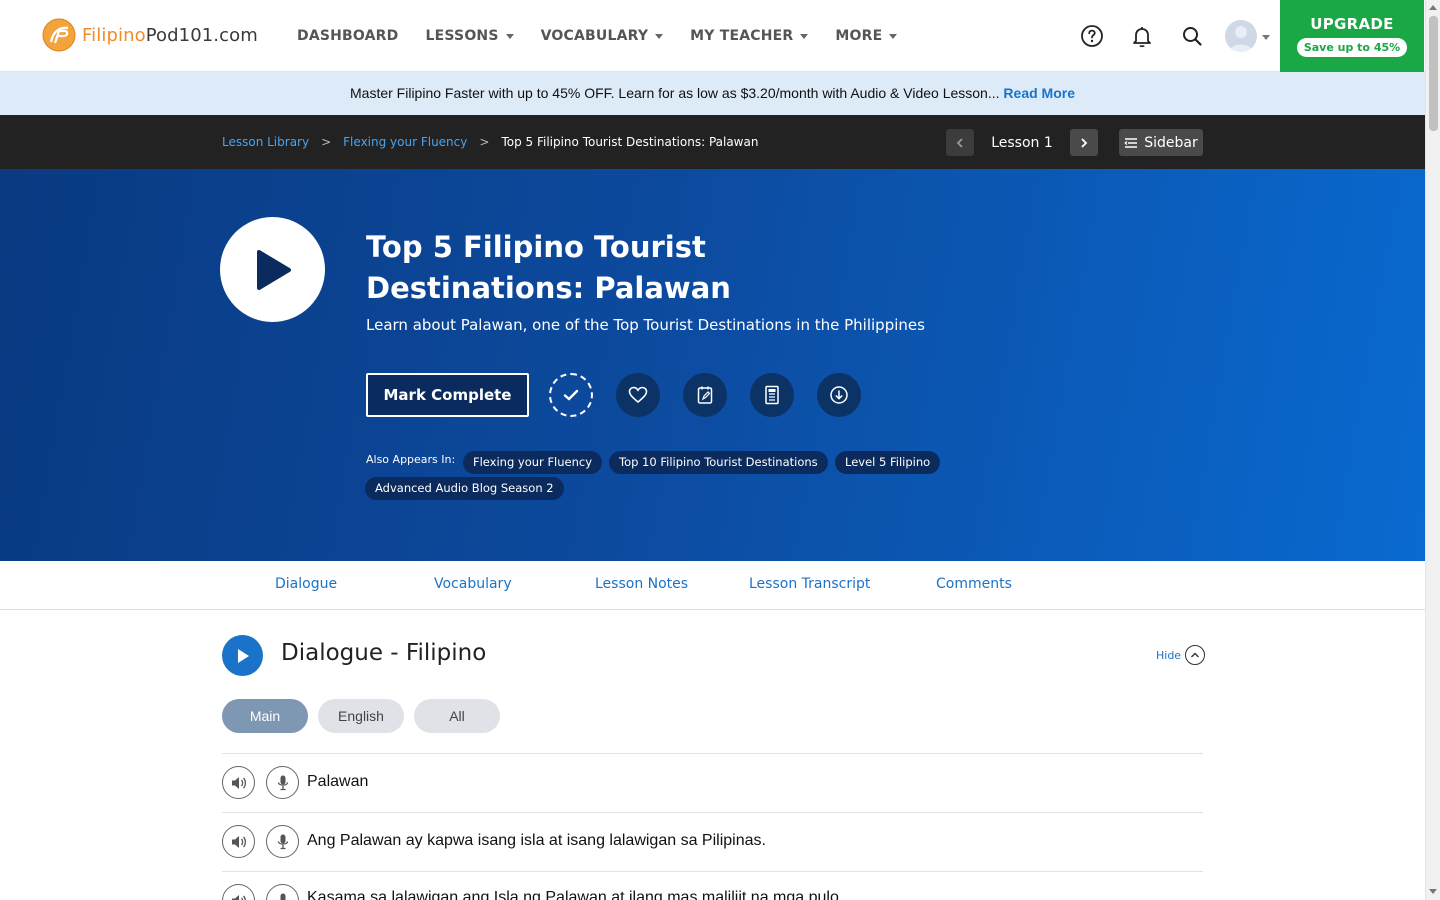 Image resolution: width=1440 pixels, height=900 pixels. I want to click on breadcrumb-lesson-library: Lesson Library, so click(265, 142).